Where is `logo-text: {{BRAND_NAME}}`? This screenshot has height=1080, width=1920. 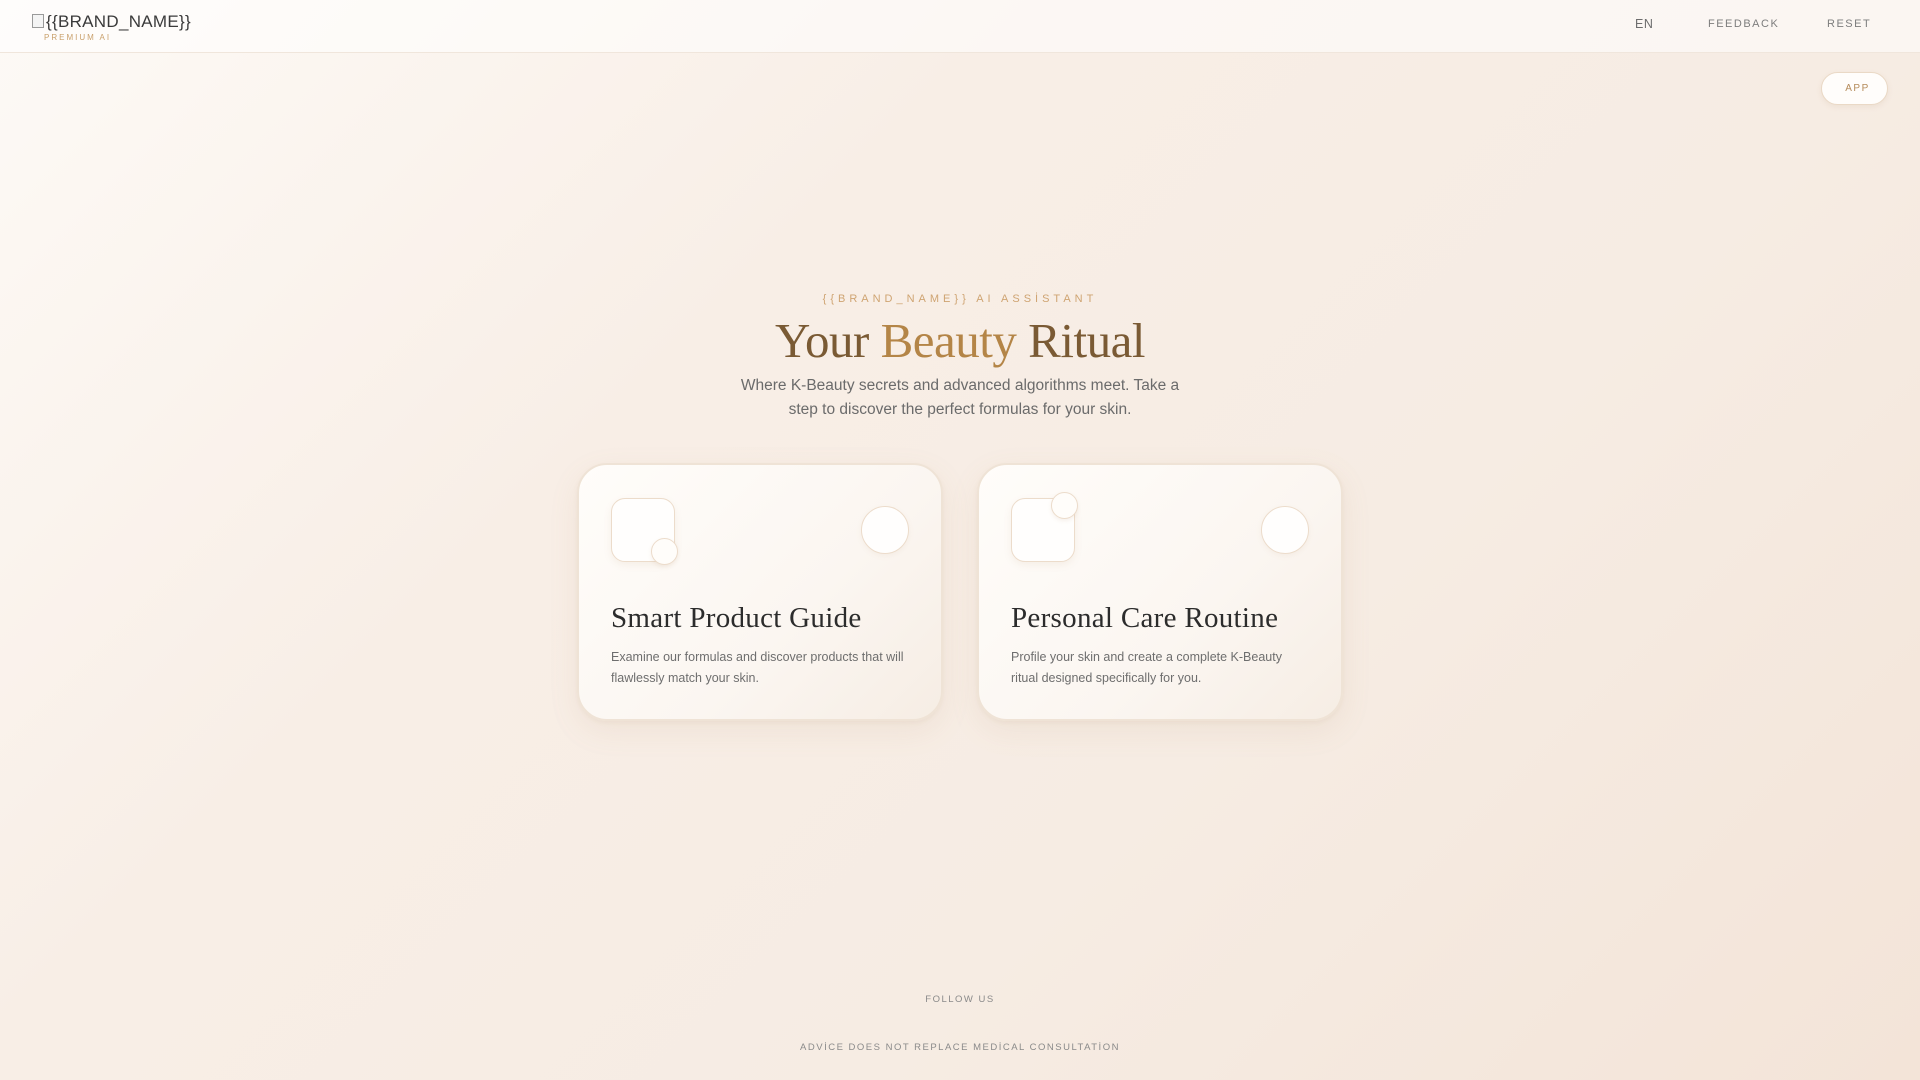 logo-text: {{BRAND_NAME}} is located at coordinates (111, 22).